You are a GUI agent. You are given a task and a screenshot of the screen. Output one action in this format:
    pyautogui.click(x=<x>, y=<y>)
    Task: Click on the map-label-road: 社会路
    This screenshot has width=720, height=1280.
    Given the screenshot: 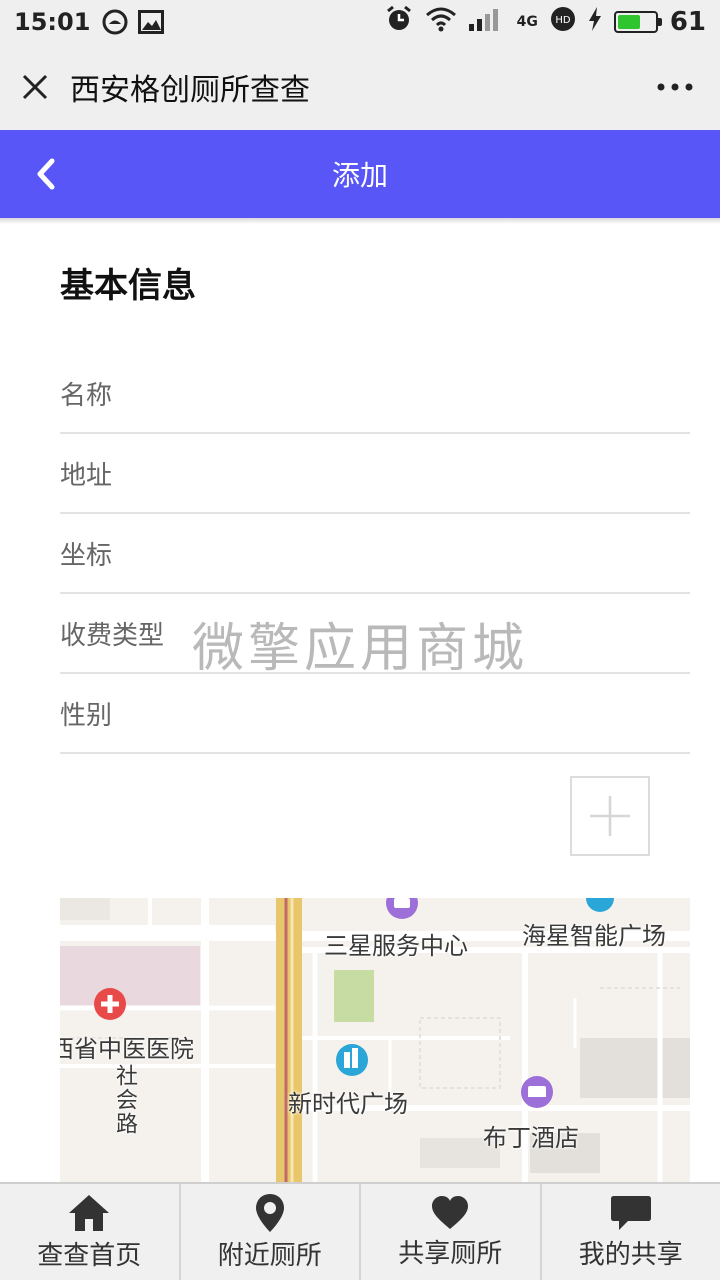 What is the action you would take?
    pyautogui.click(x=124, y=1100)
    